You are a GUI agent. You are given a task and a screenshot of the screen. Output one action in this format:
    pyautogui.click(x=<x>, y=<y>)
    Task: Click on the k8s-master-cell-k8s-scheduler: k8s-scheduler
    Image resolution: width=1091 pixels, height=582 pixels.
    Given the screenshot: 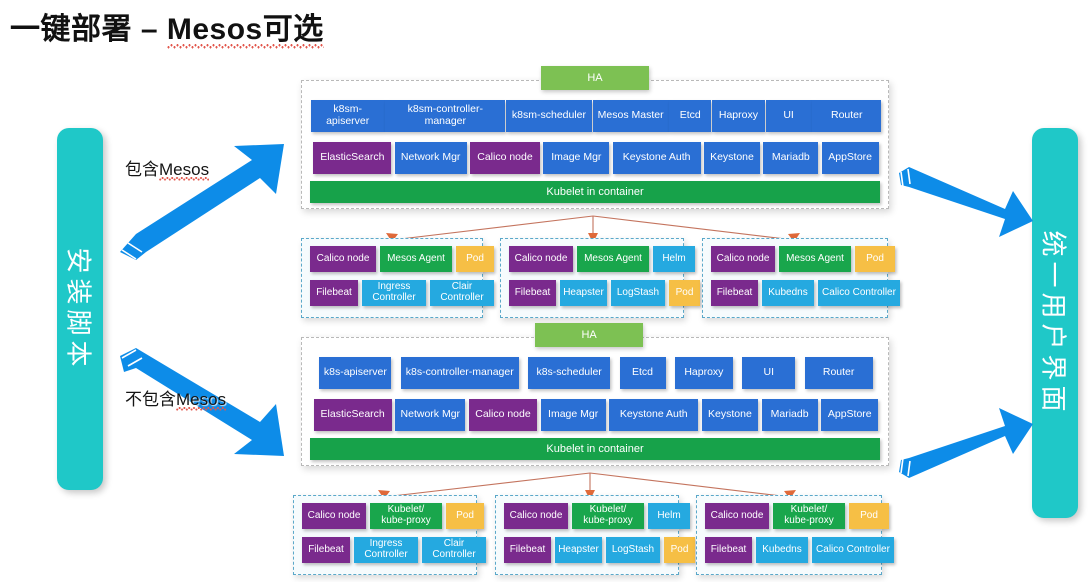 What is the action you would take?
    pyautogui.click(x=569, y=373)
    